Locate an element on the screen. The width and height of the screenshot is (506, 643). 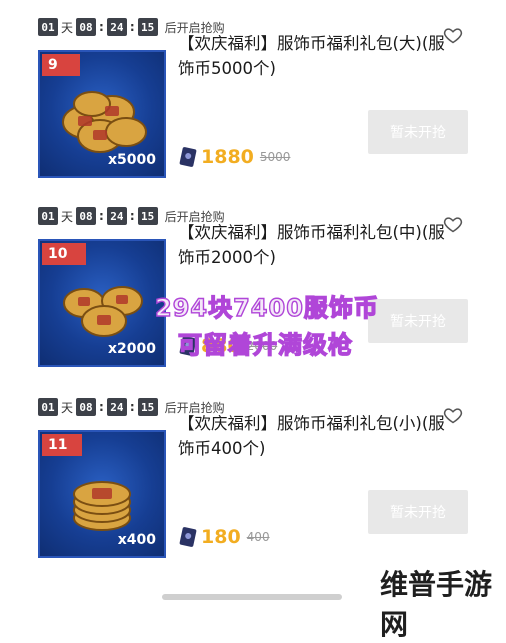
promo-overlay-line2: 可留着升满级枪 is located at coordinates (265, 344).